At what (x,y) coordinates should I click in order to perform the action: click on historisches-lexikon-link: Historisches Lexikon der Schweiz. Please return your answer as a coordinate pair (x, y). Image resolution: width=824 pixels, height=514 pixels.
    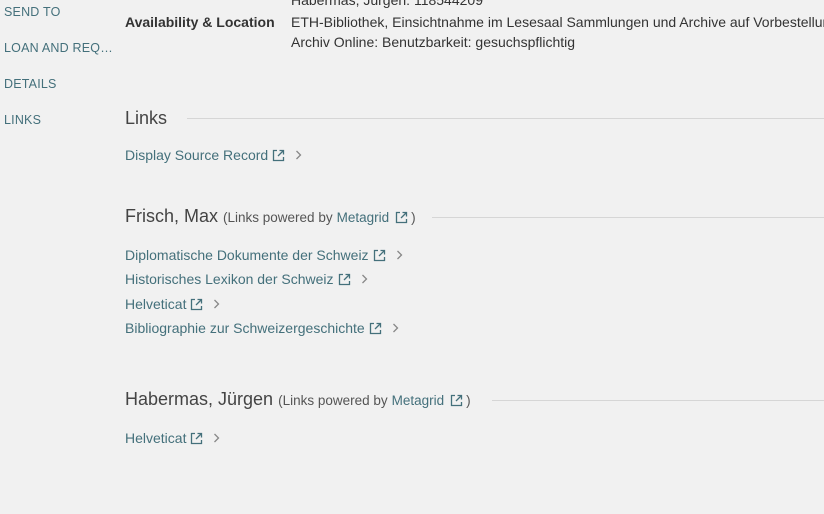
    Looking at the image, I should click on (246, 279).